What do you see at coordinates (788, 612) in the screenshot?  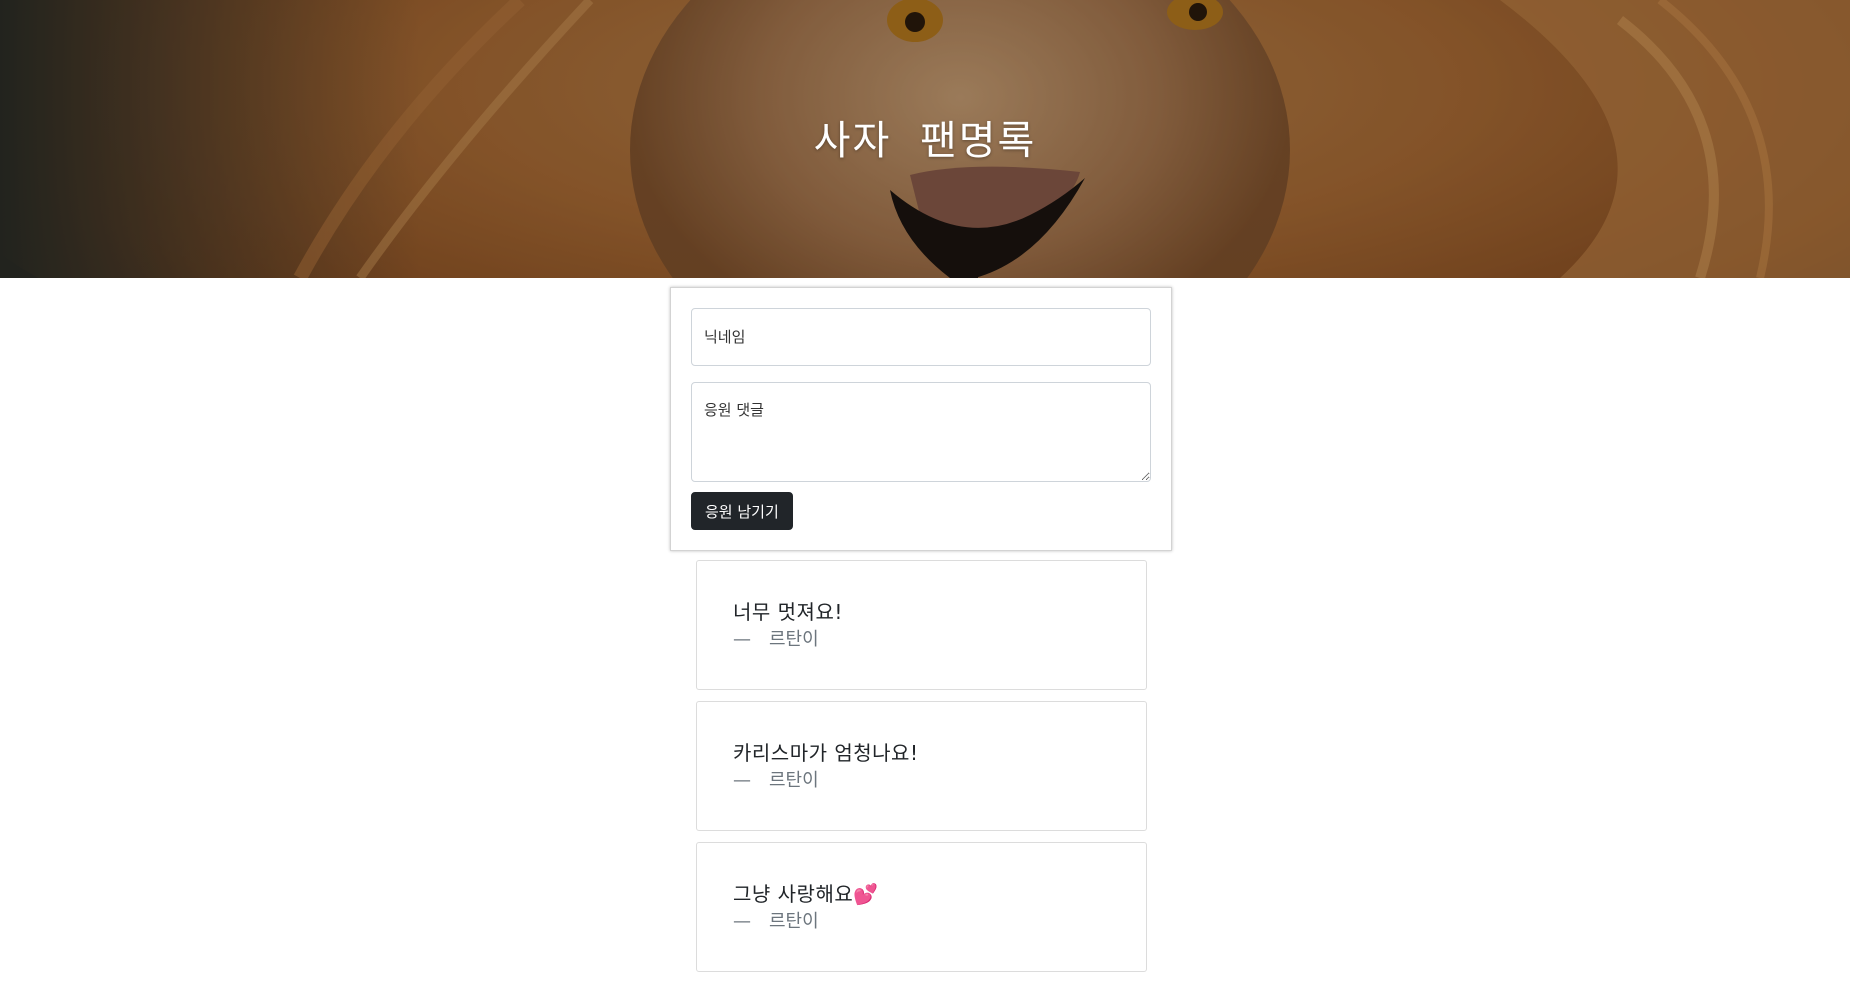 I see `comment-text: 너무 멋져요!` at bounding box center [788, 612].